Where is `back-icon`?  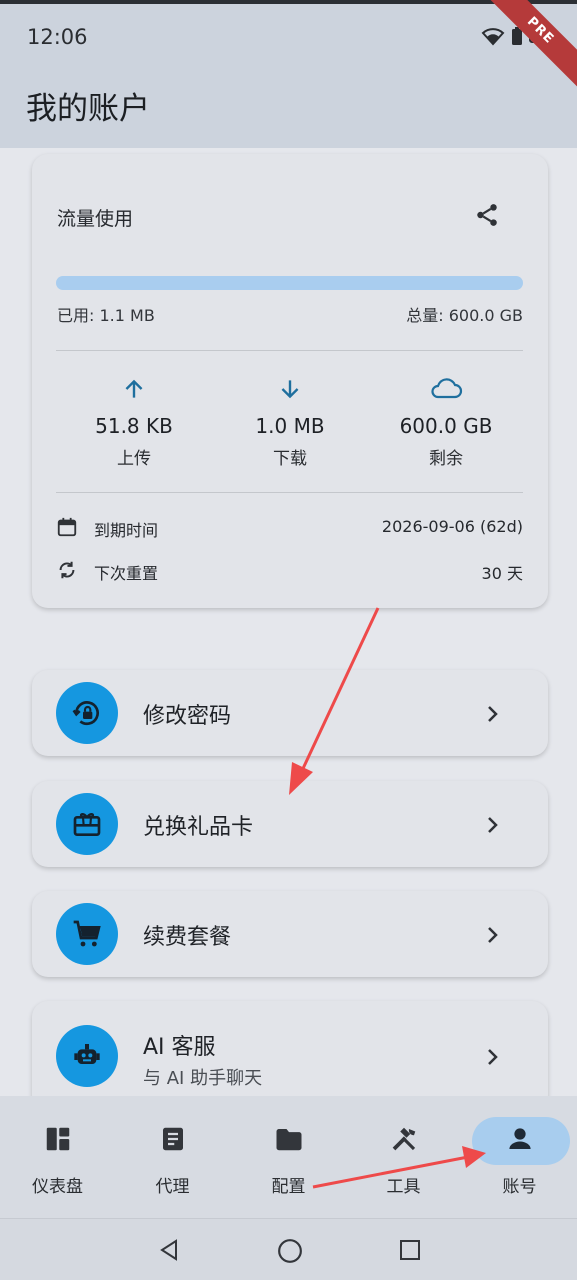
back-icon is located at coordinates (169, 1250).